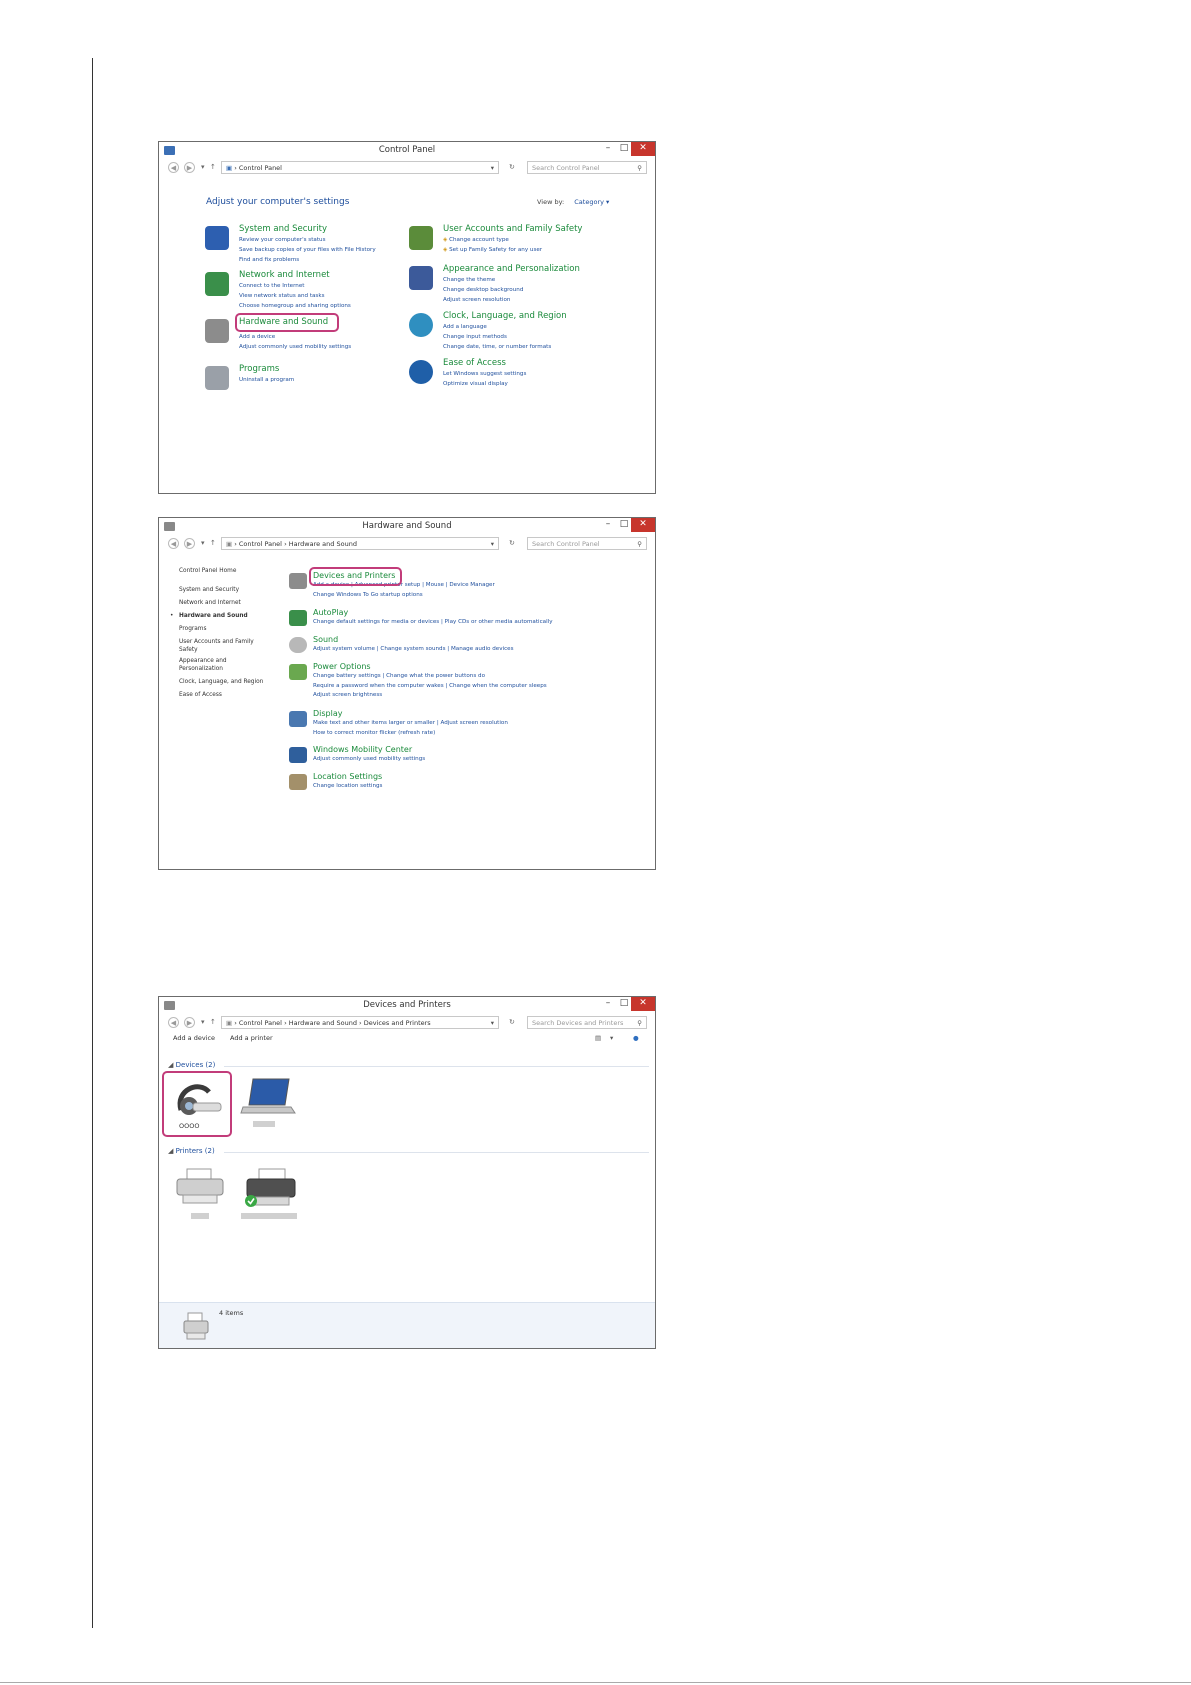 Image resolution: width=1191 pixels, height=1685 pixels. What do you see at coordinates (483, 300) in the screenshot?
I see `link: Adjust screen resolution` at bounding box center [483, 300].